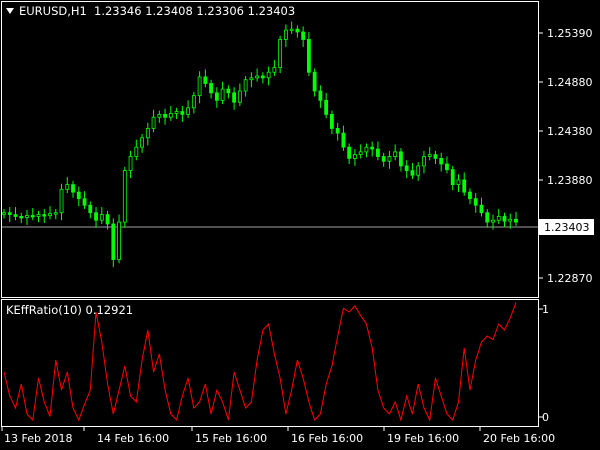 This screenshot has height=450, width=600. I want to click on price-tick-label: 1.24380, so click(570, 131).